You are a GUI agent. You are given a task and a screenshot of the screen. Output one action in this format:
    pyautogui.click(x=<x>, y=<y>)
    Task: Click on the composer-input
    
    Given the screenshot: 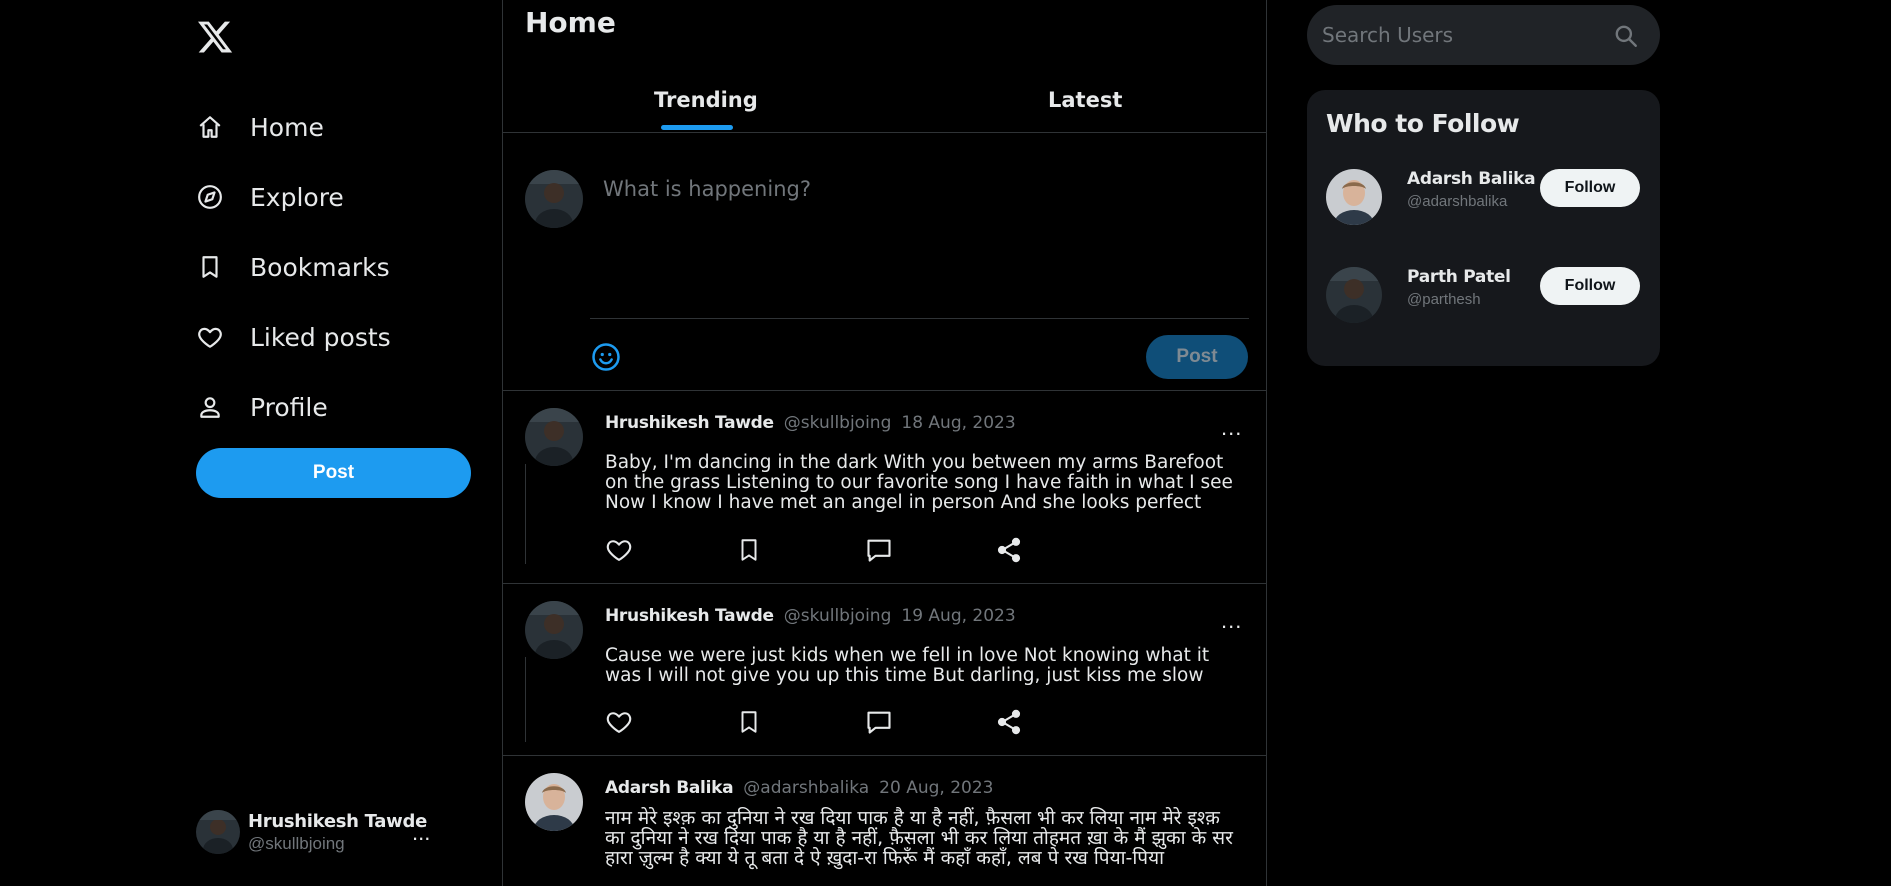 What is the action you would take?
    pyautogui.click(x=923, y=189)
    